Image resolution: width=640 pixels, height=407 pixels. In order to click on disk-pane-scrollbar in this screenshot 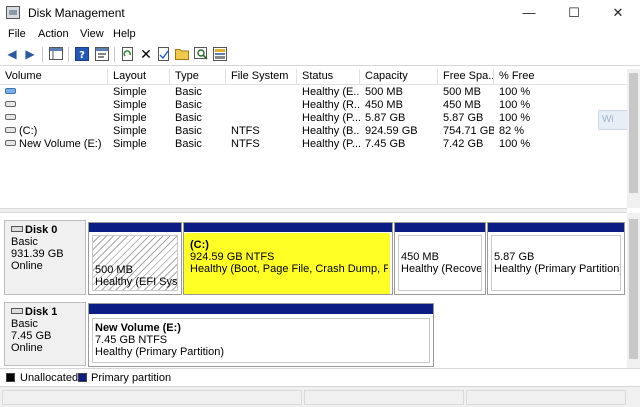, I will do `click(633, 290)`.